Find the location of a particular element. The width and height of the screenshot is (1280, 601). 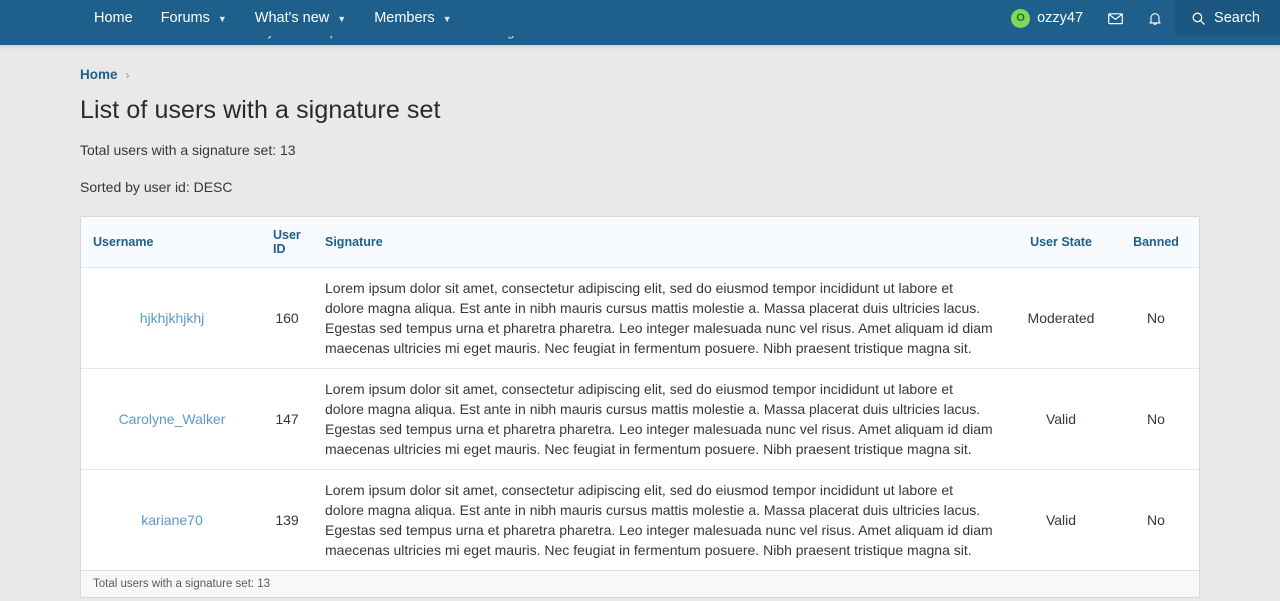

alerts-button is located at coordinates (1155, 18).